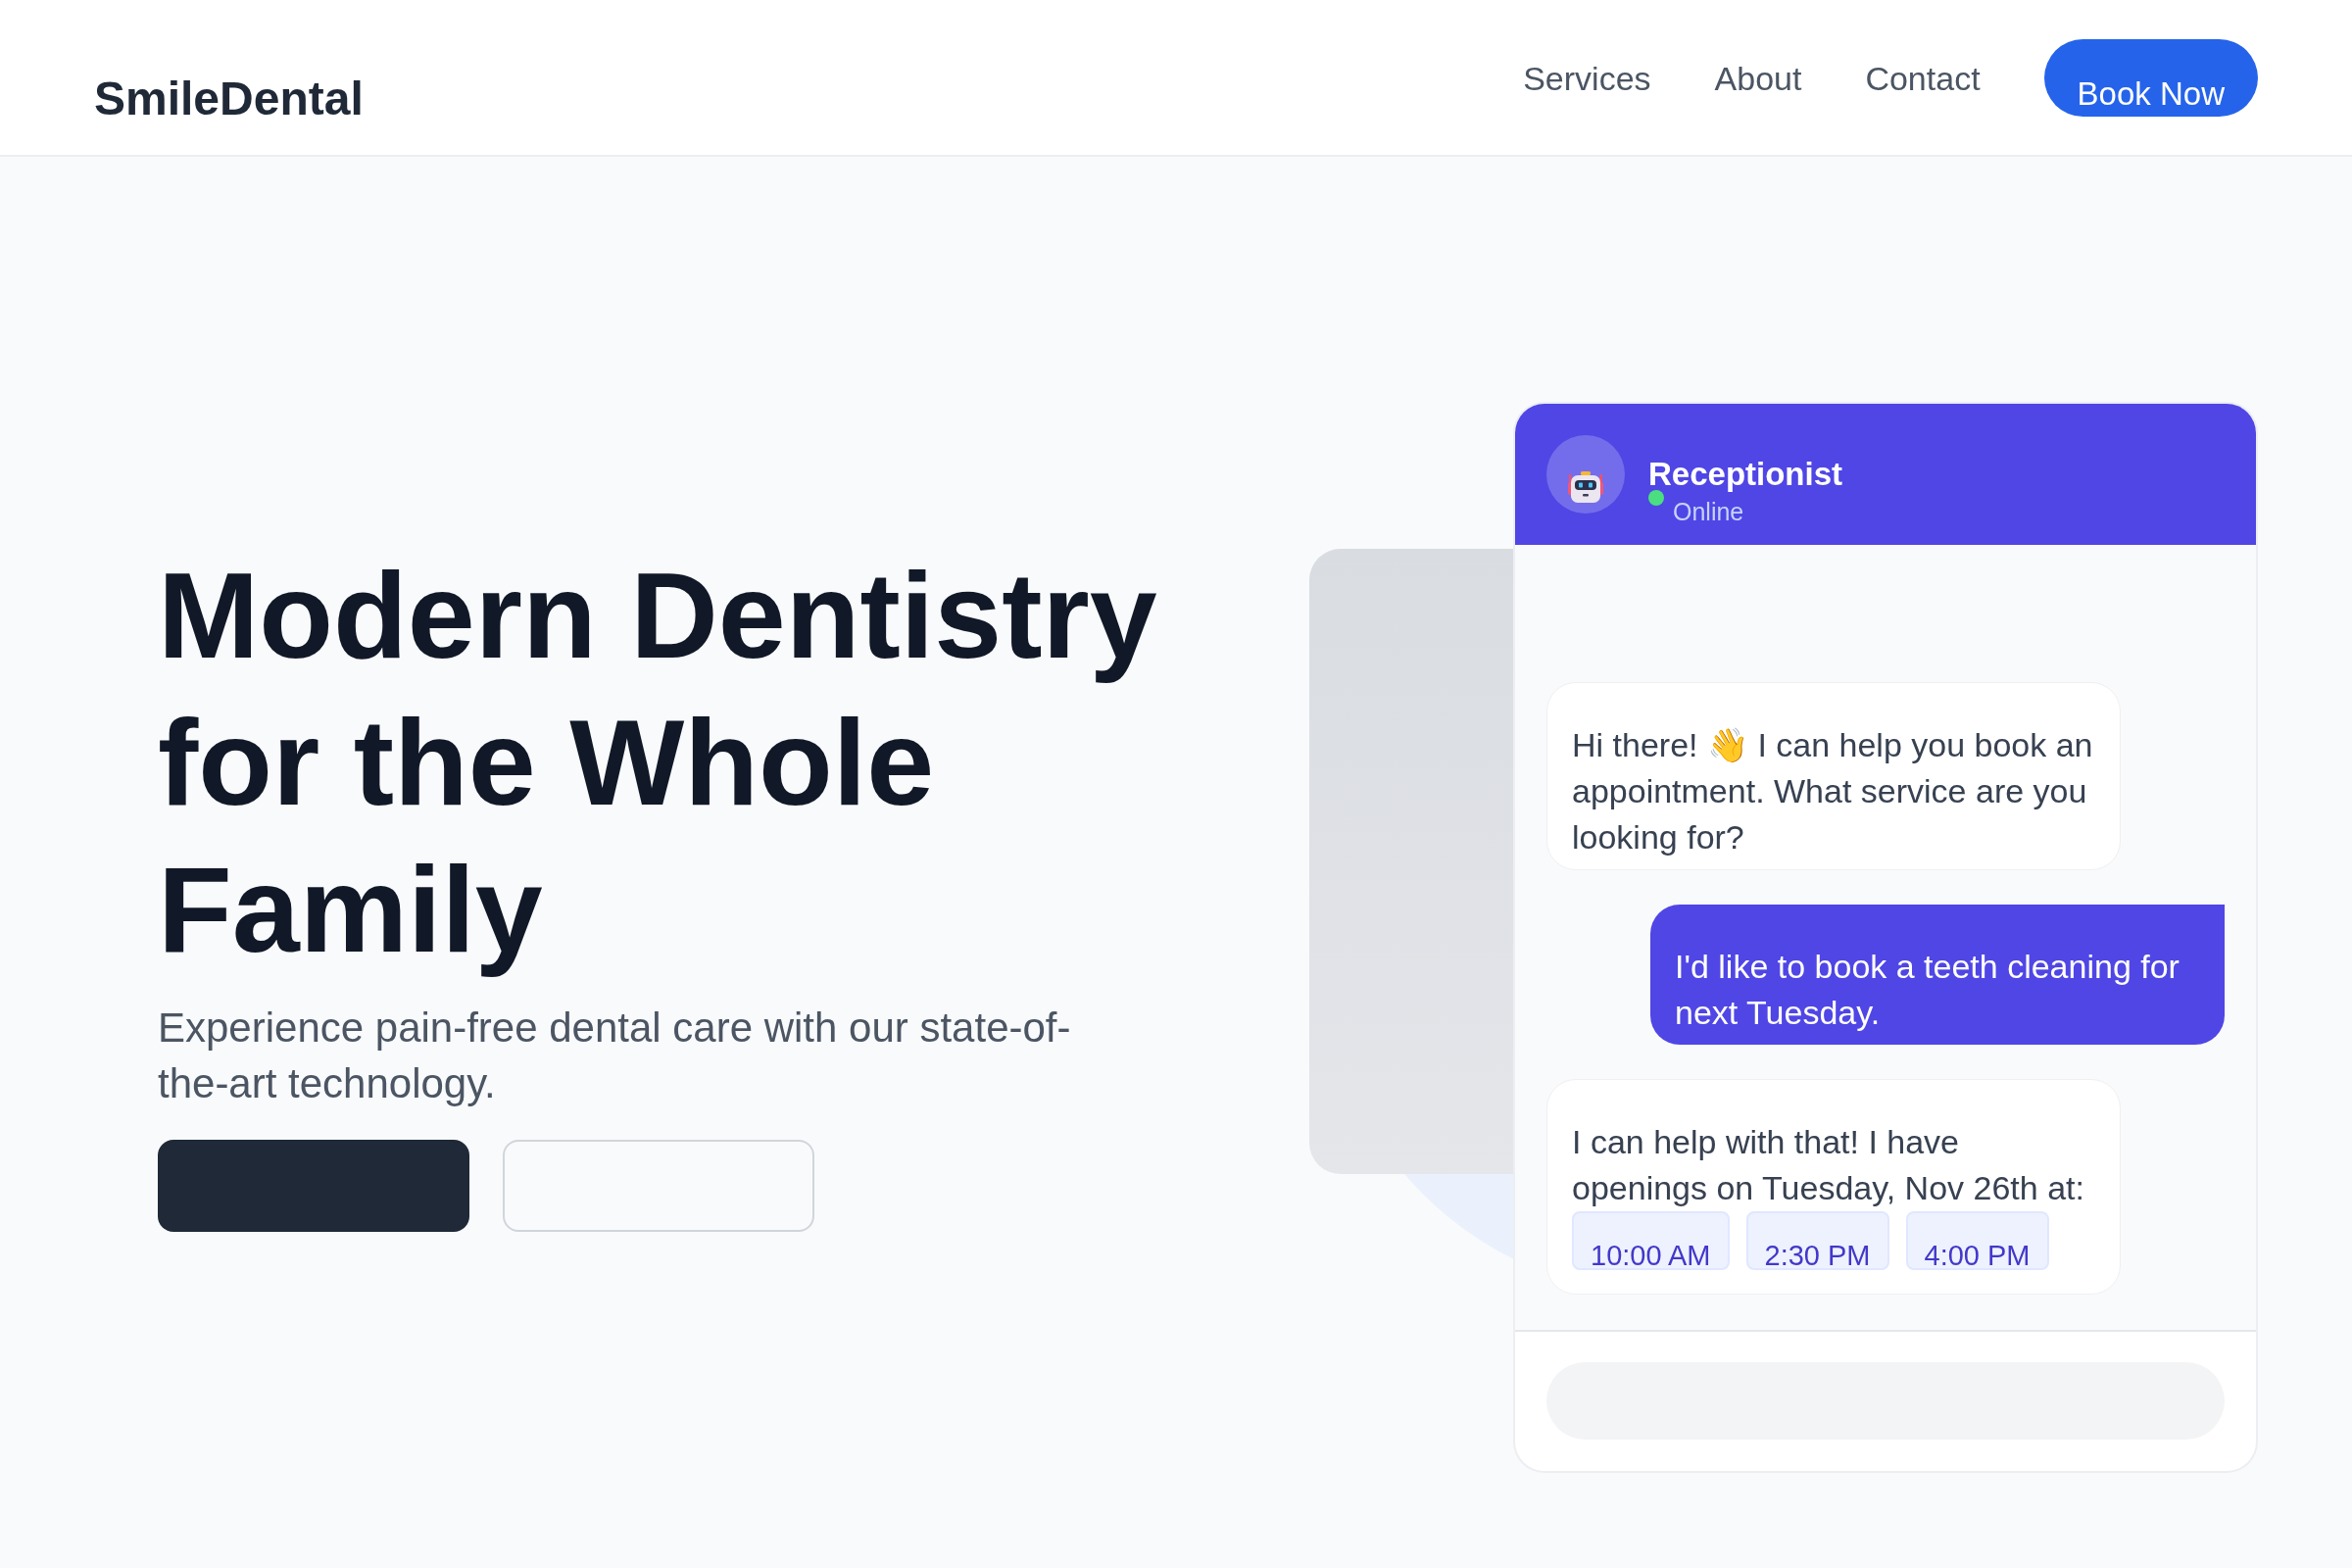 The width and height of the screenshot is (2352, 1568). Describe the element at coordinates (1758, 78) in the screenshot. I see `nav-link: About` at that location.